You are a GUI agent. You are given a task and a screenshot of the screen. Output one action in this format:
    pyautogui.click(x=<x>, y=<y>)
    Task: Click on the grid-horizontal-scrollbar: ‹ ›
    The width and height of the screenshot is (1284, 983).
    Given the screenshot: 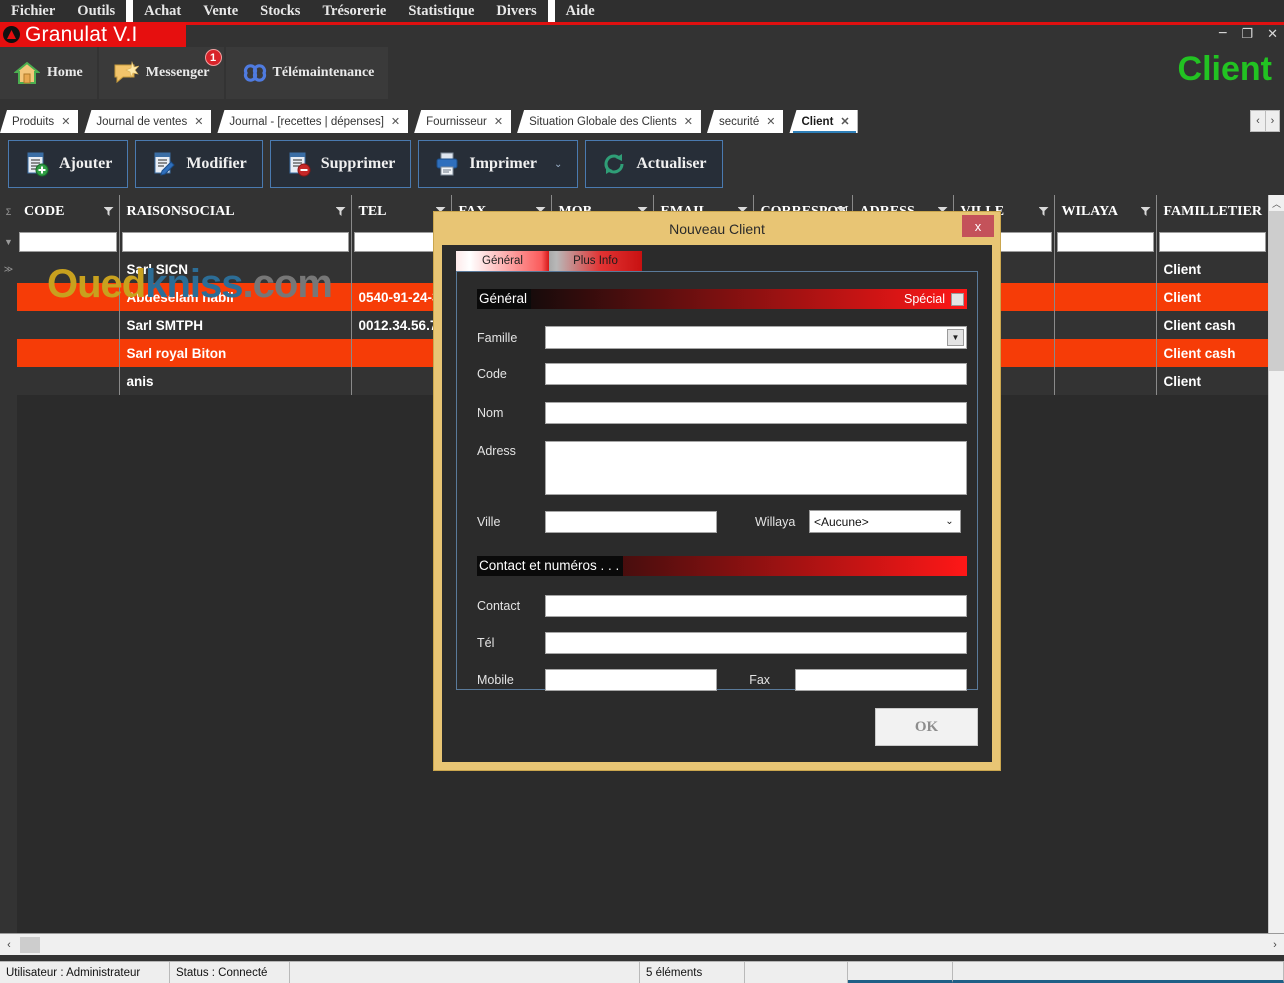 What is the action you would take?
    pyautogui.click(x=642, y=944)
    